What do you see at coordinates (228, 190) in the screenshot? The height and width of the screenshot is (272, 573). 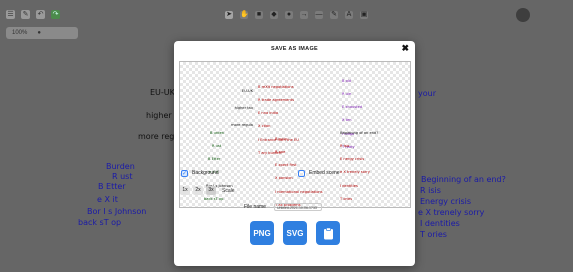 I see `scale-label: Scale` at bounding box center [228, 190].